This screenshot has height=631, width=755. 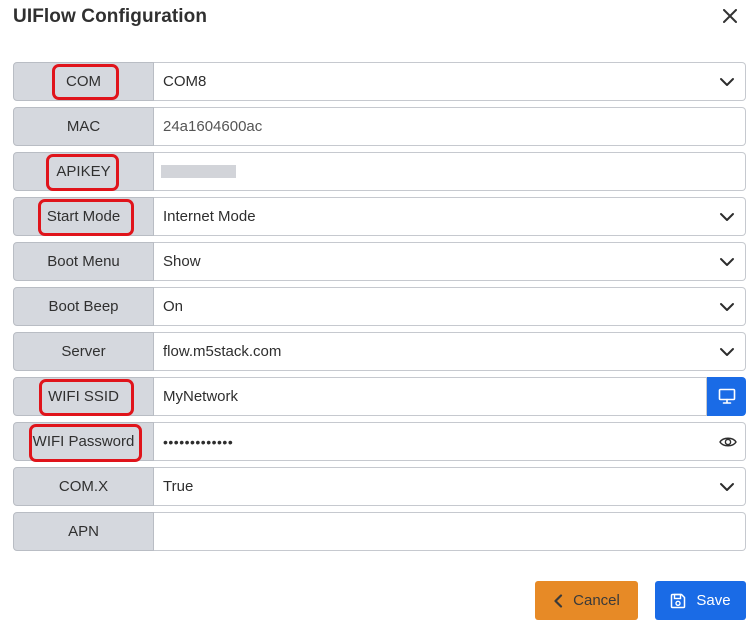 What do you see at coordinates (213, 126) in the screenshot?
I see `mac-value: 24a1604600ac` at bounding box center [213, 126].